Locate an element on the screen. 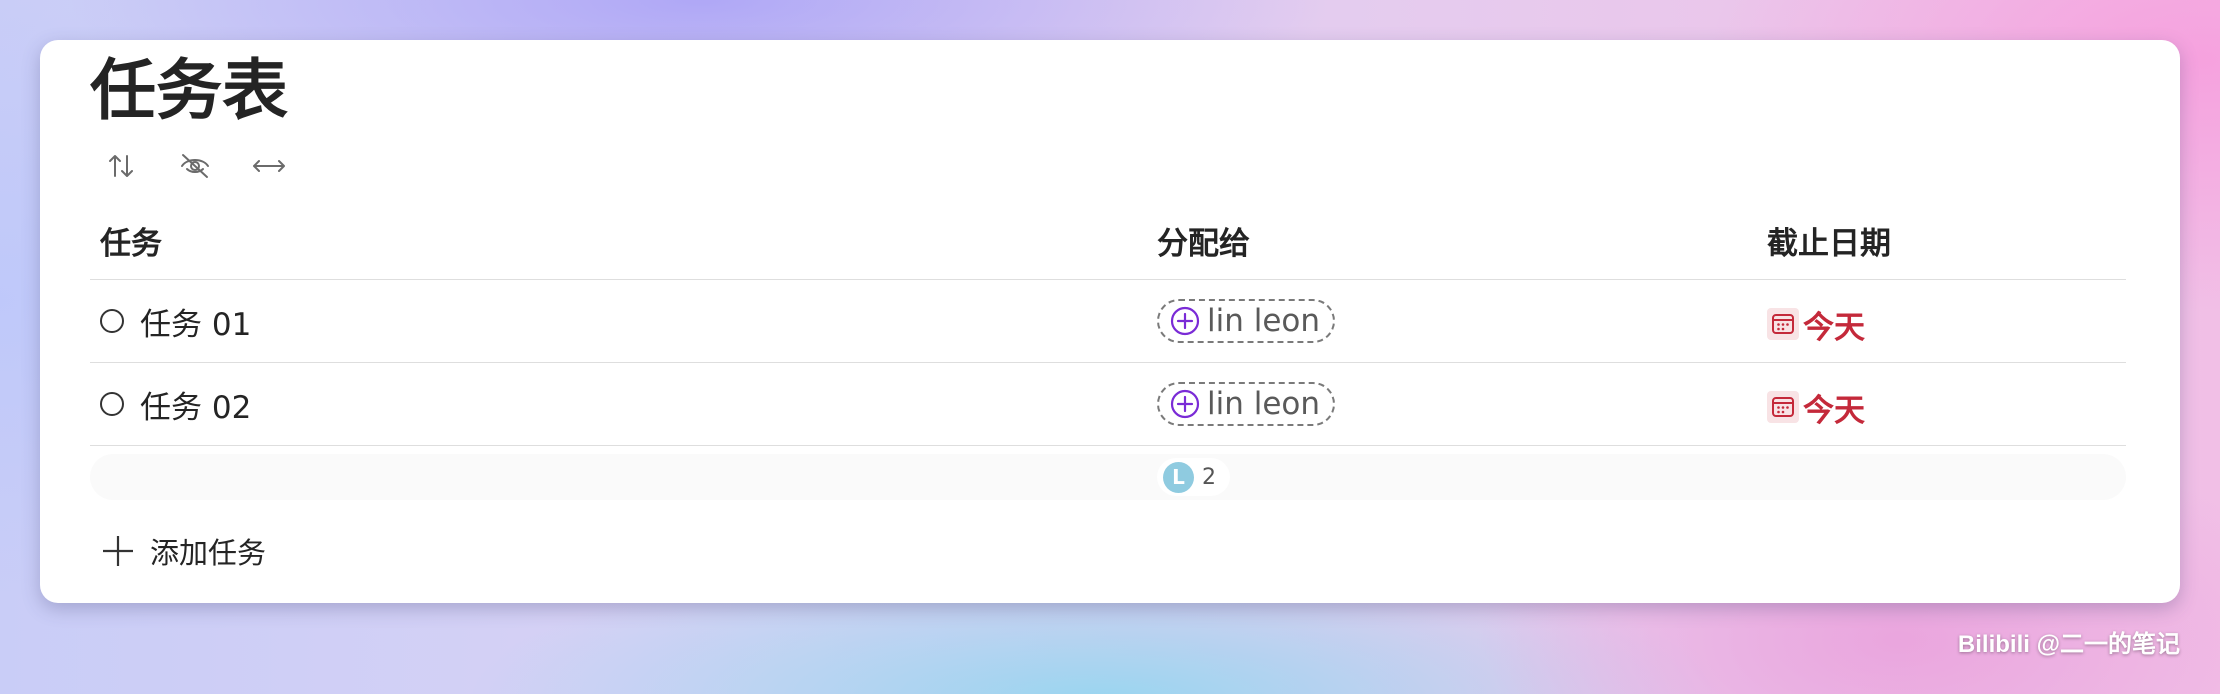 The width and height of the screenshot is (2220, 694). task-cell: 任务 02 is located at coordinates (175, 404).